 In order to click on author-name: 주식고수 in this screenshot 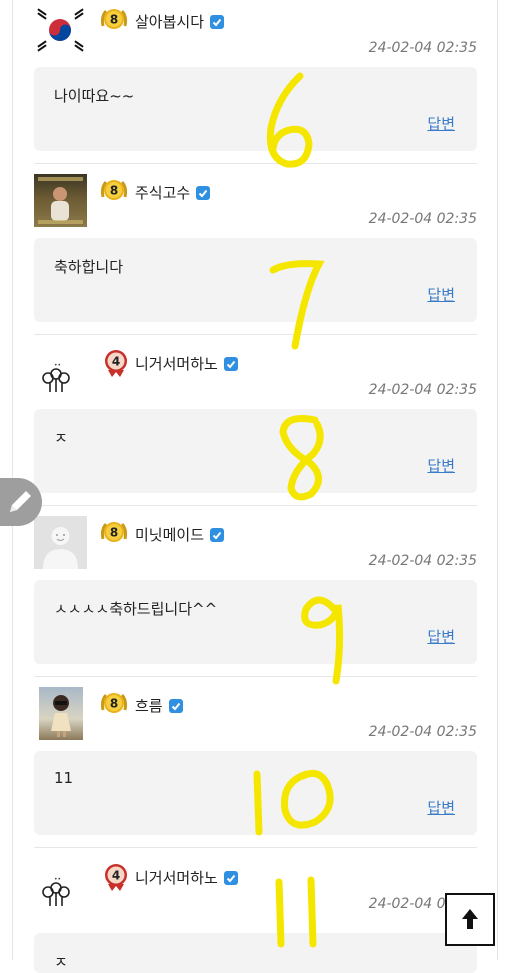, I will do `click(173, 192)`.